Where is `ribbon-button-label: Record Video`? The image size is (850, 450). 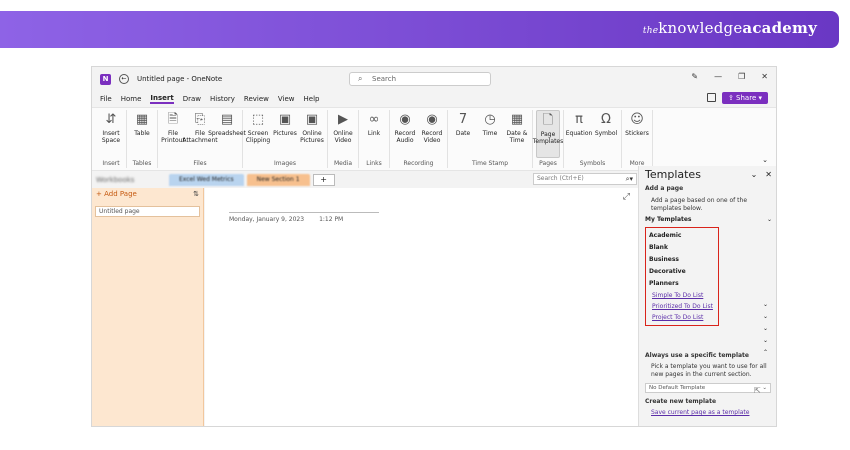 ribbon-button-label: Record Video is located at coordinates (432, 137).